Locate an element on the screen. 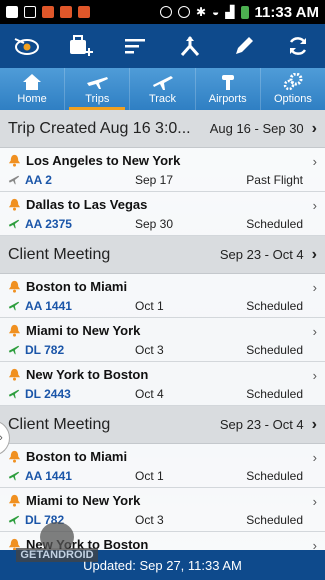 This screenshot has width=325, height=580. flight-date: Oct 4 is located at coordinates (149, 393).